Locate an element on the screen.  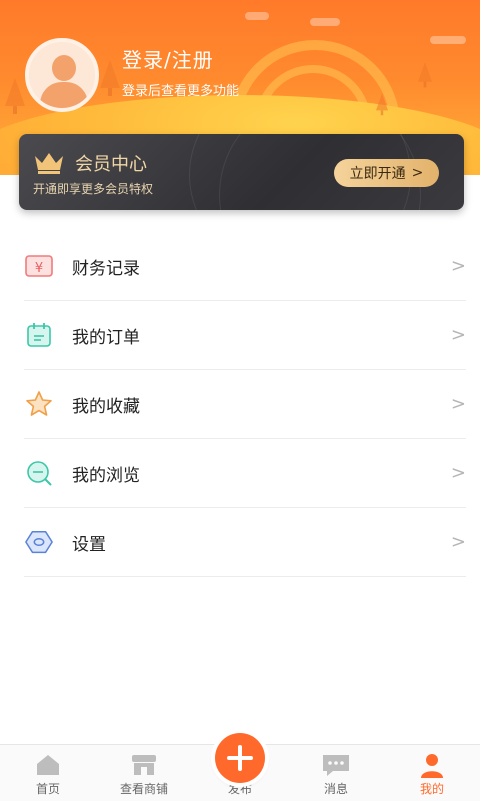
browse-icon is located at coordinates (39, 473).